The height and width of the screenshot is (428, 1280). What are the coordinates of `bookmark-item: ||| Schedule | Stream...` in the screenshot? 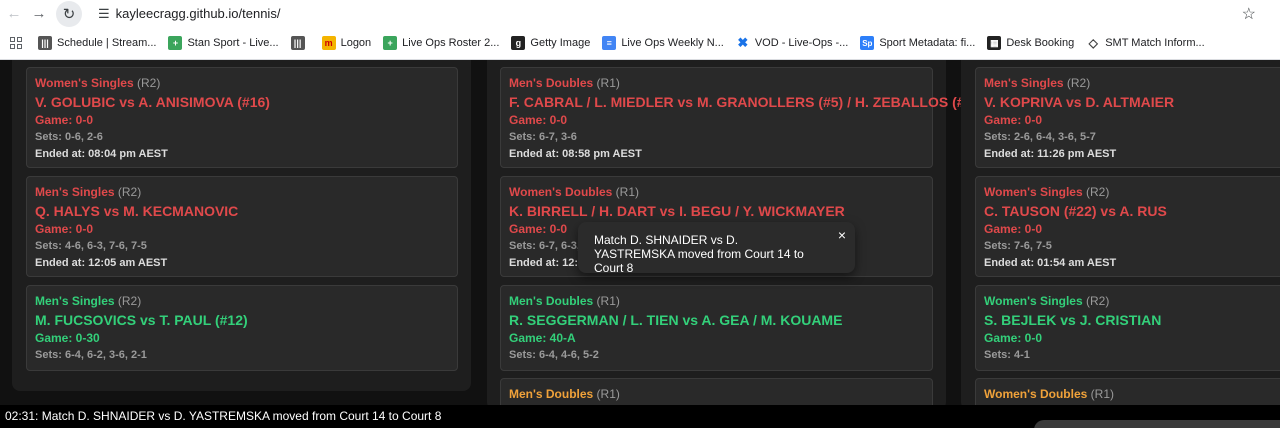 It's located at (97, 43).